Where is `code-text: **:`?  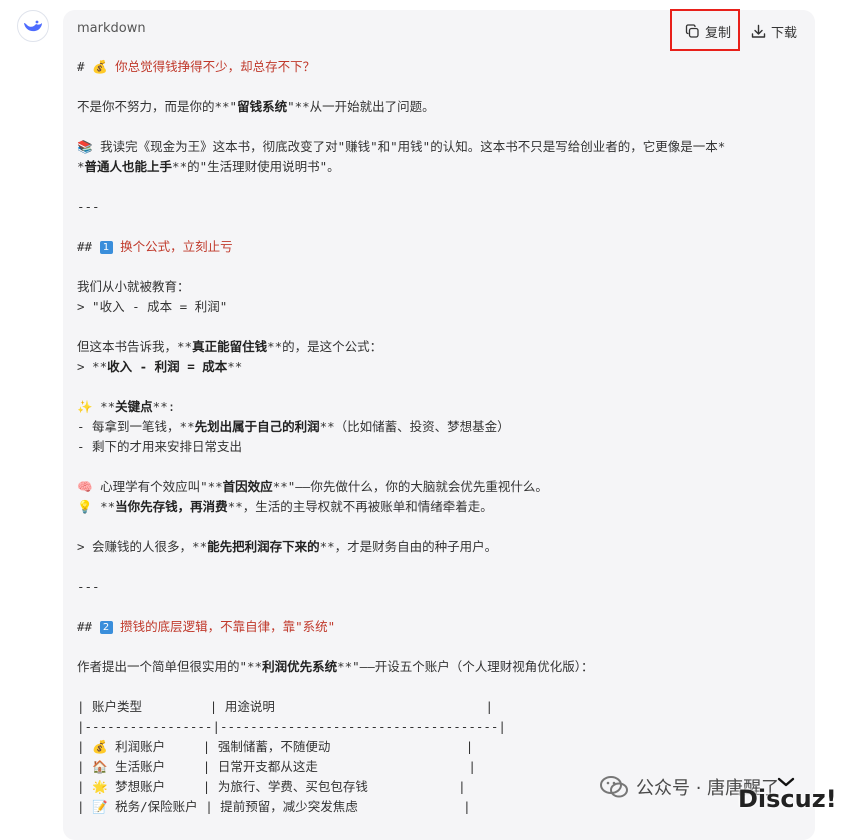
code-text: **: is located at coordinates (164, 406).